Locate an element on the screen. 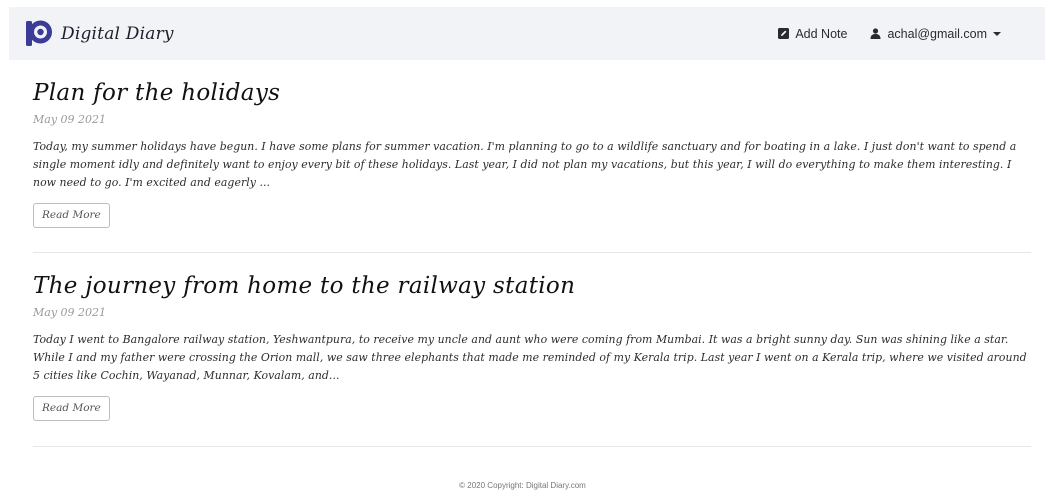 The width and height of the screenshot is (1045, 491). add-note-link: Add Note is located at coordinates (812, 34).